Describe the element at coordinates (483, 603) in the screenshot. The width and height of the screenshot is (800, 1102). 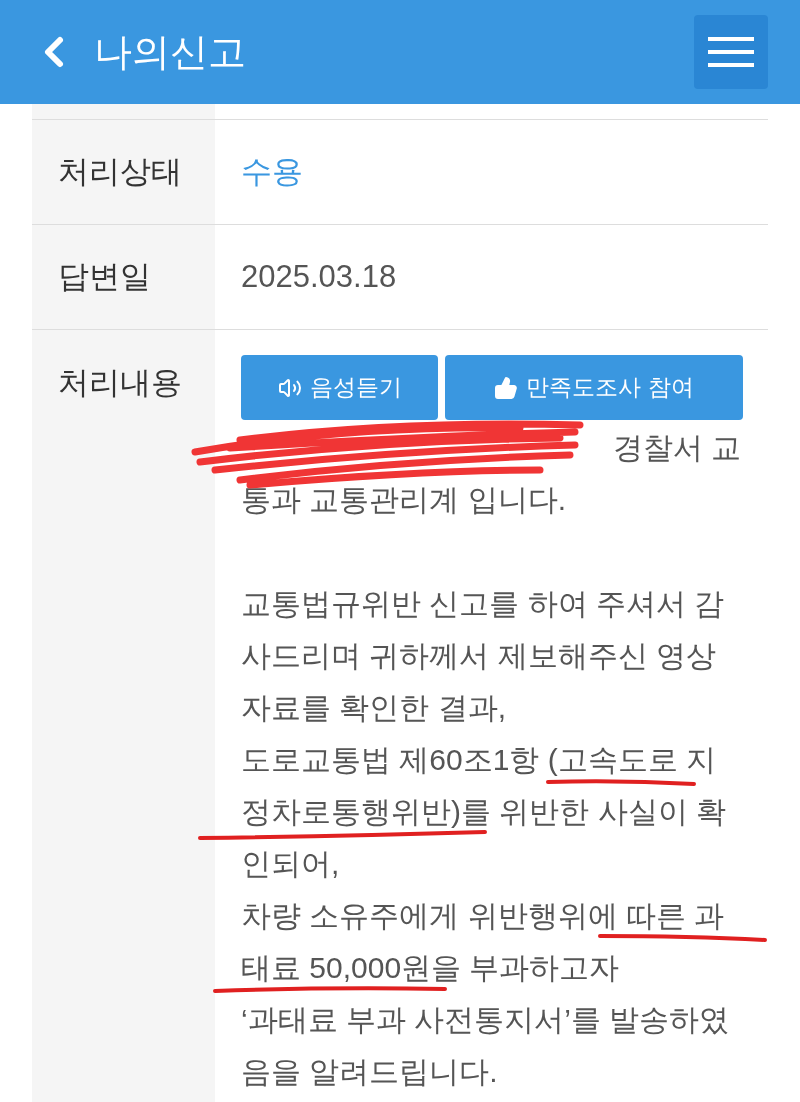
I see `body-text-line: 교통법규위반 신고를 하여 주셔서 감` at that location.